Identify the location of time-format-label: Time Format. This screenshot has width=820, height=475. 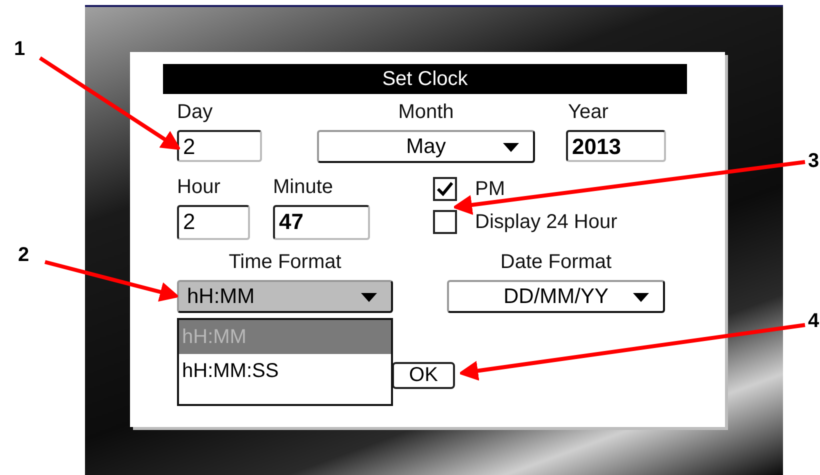
(285, 262).